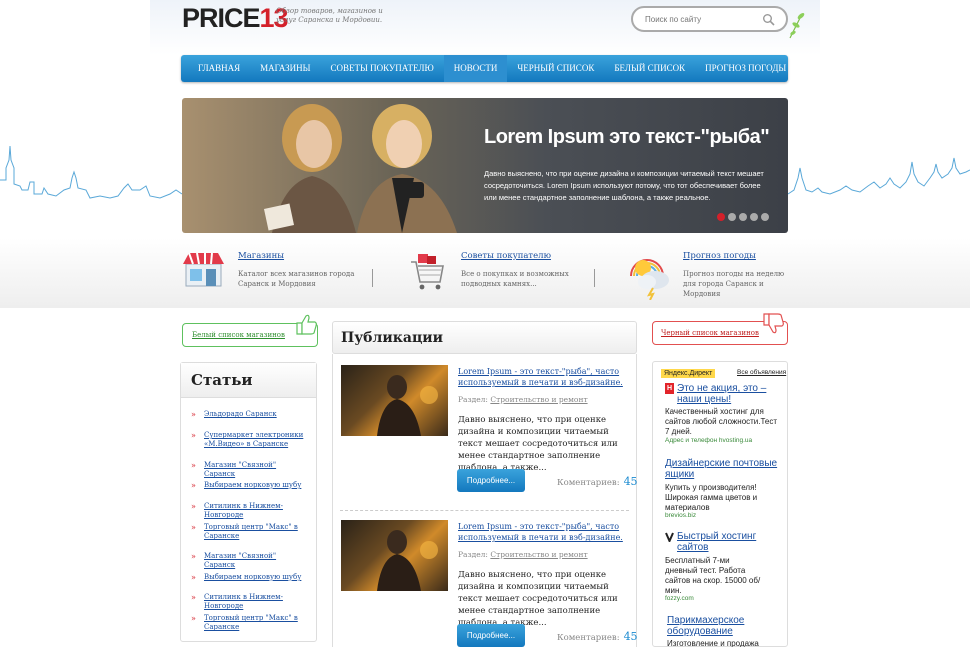  What do you see at coordinates (761, 372) in the screenshot?
I see `all-ads-link: Все объявления` at bounding box center [761, 372].